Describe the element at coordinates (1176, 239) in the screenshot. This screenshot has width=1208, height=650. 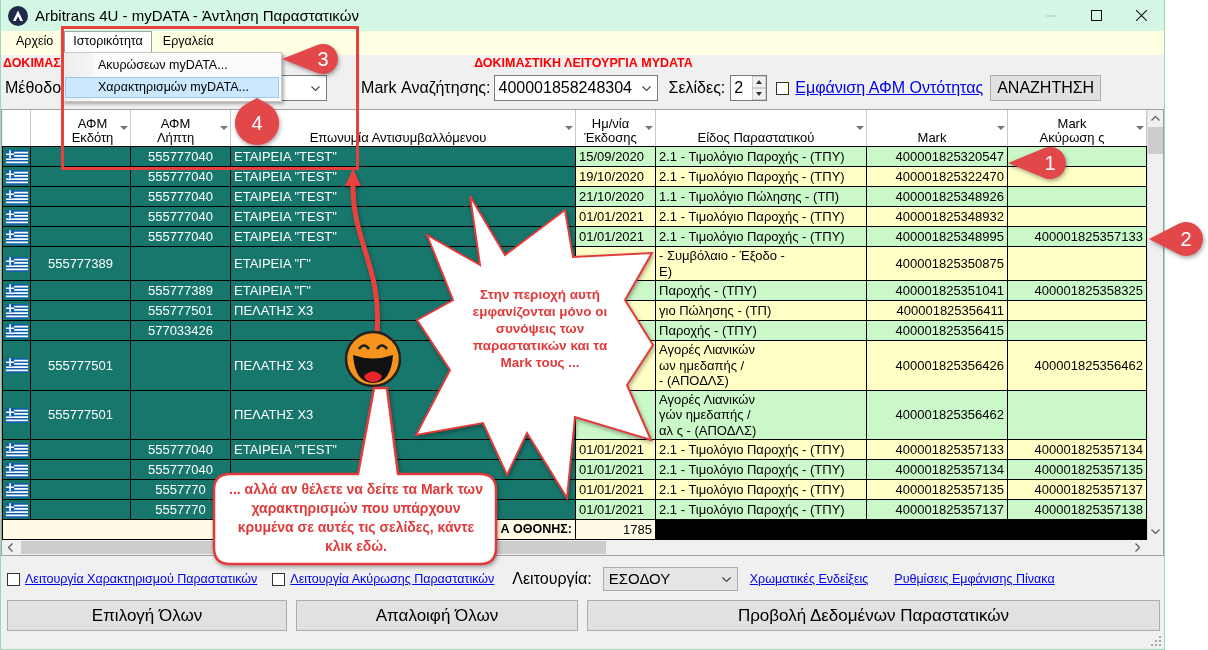
I see `callout-marker: 2` at that location.